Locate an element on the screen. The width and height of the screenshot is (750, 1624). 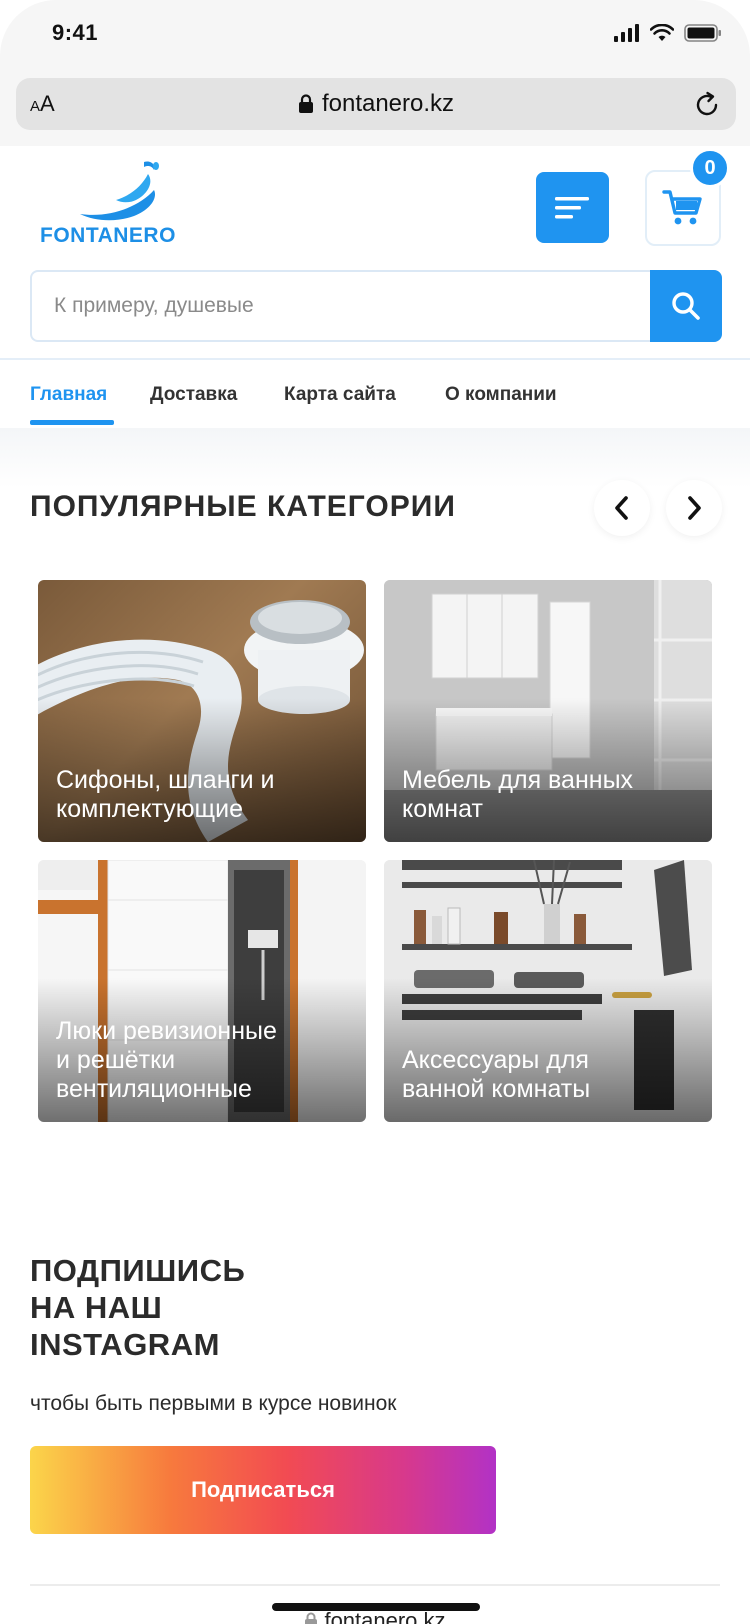
category-card-furniture: Мебель для ванных комнат is located at coordinates (548, 711).